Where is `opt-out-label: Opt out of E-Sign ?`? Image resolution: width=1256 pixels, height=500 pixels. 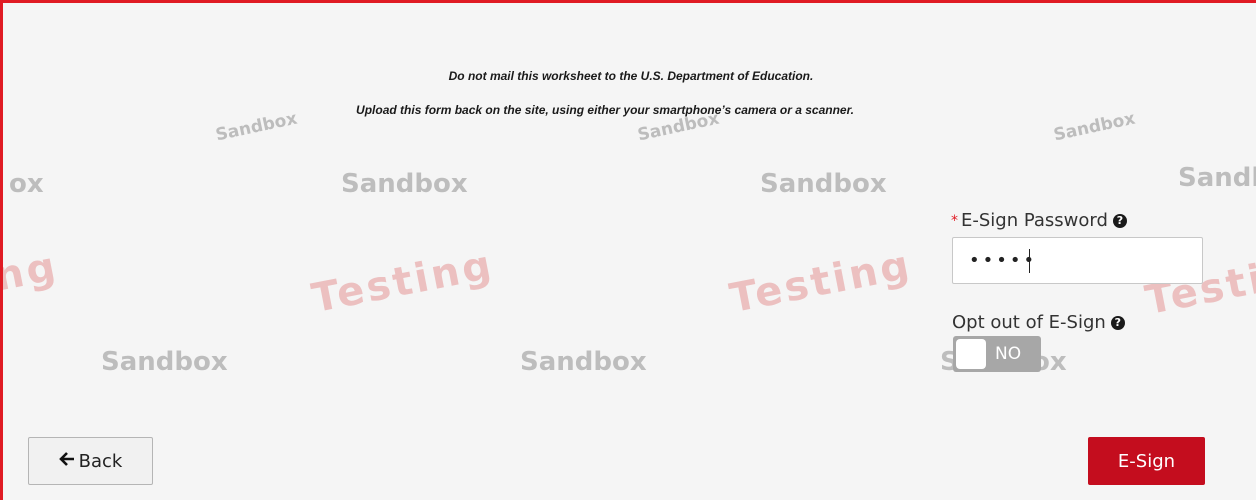 opt-out-label: Opt out of E-Sign ? is located at coordinates (1038, 322).